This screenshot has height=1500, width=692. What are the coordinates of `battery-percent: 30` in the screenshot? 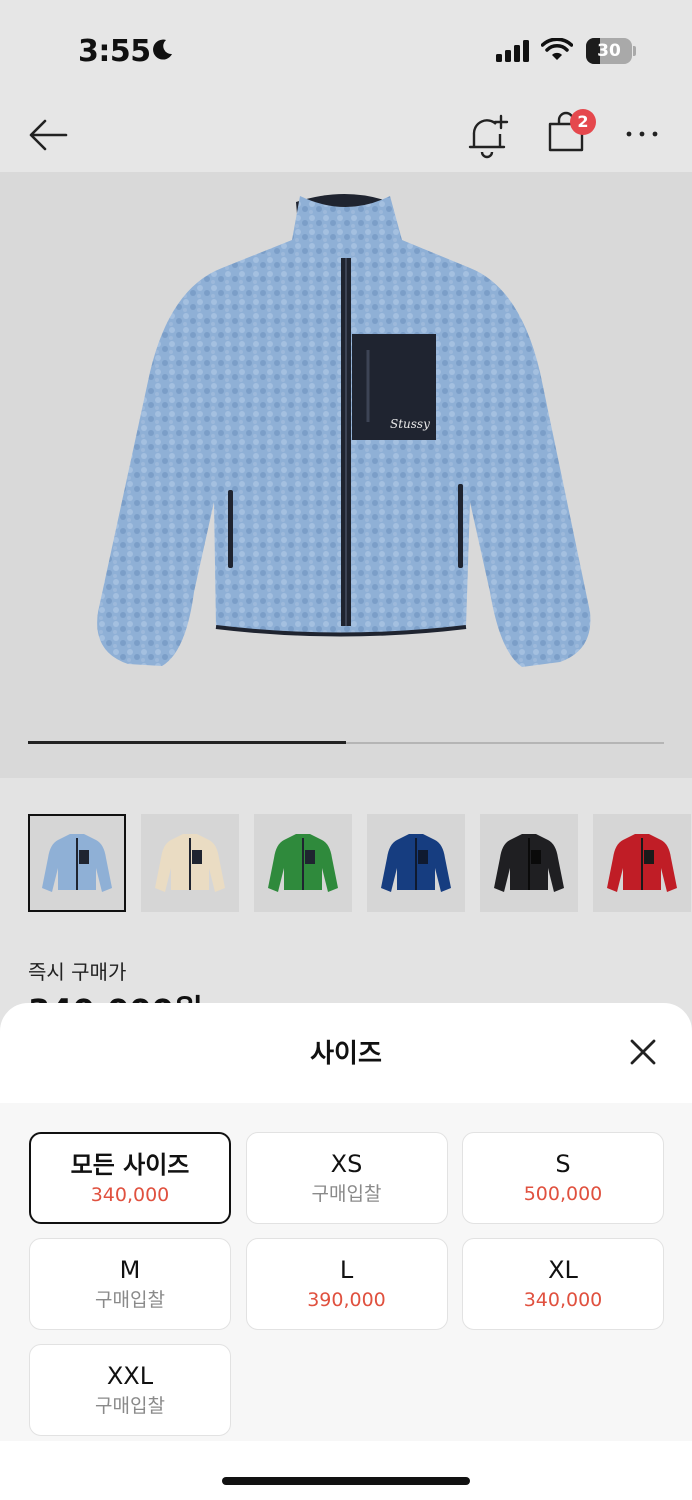 It's located at (609, 51).